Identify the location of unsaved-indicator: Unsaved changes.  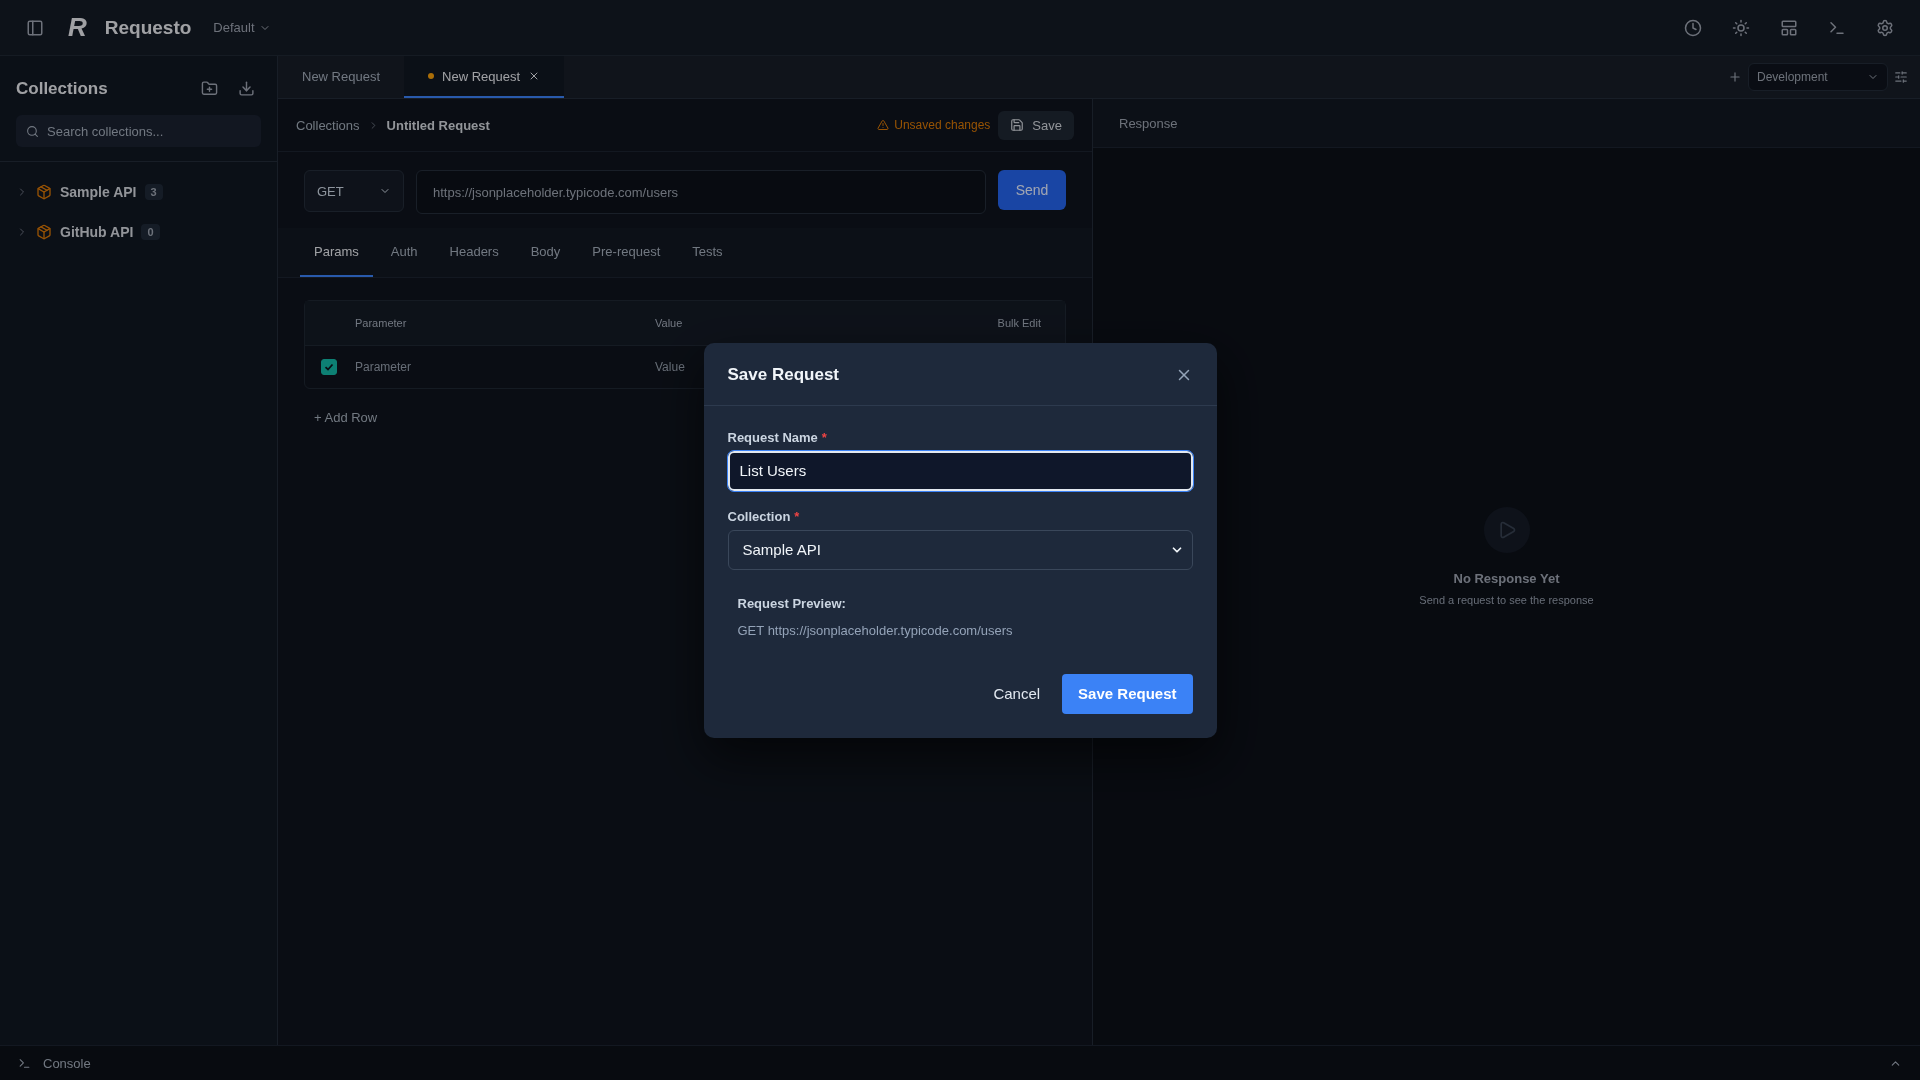
(934, 125).